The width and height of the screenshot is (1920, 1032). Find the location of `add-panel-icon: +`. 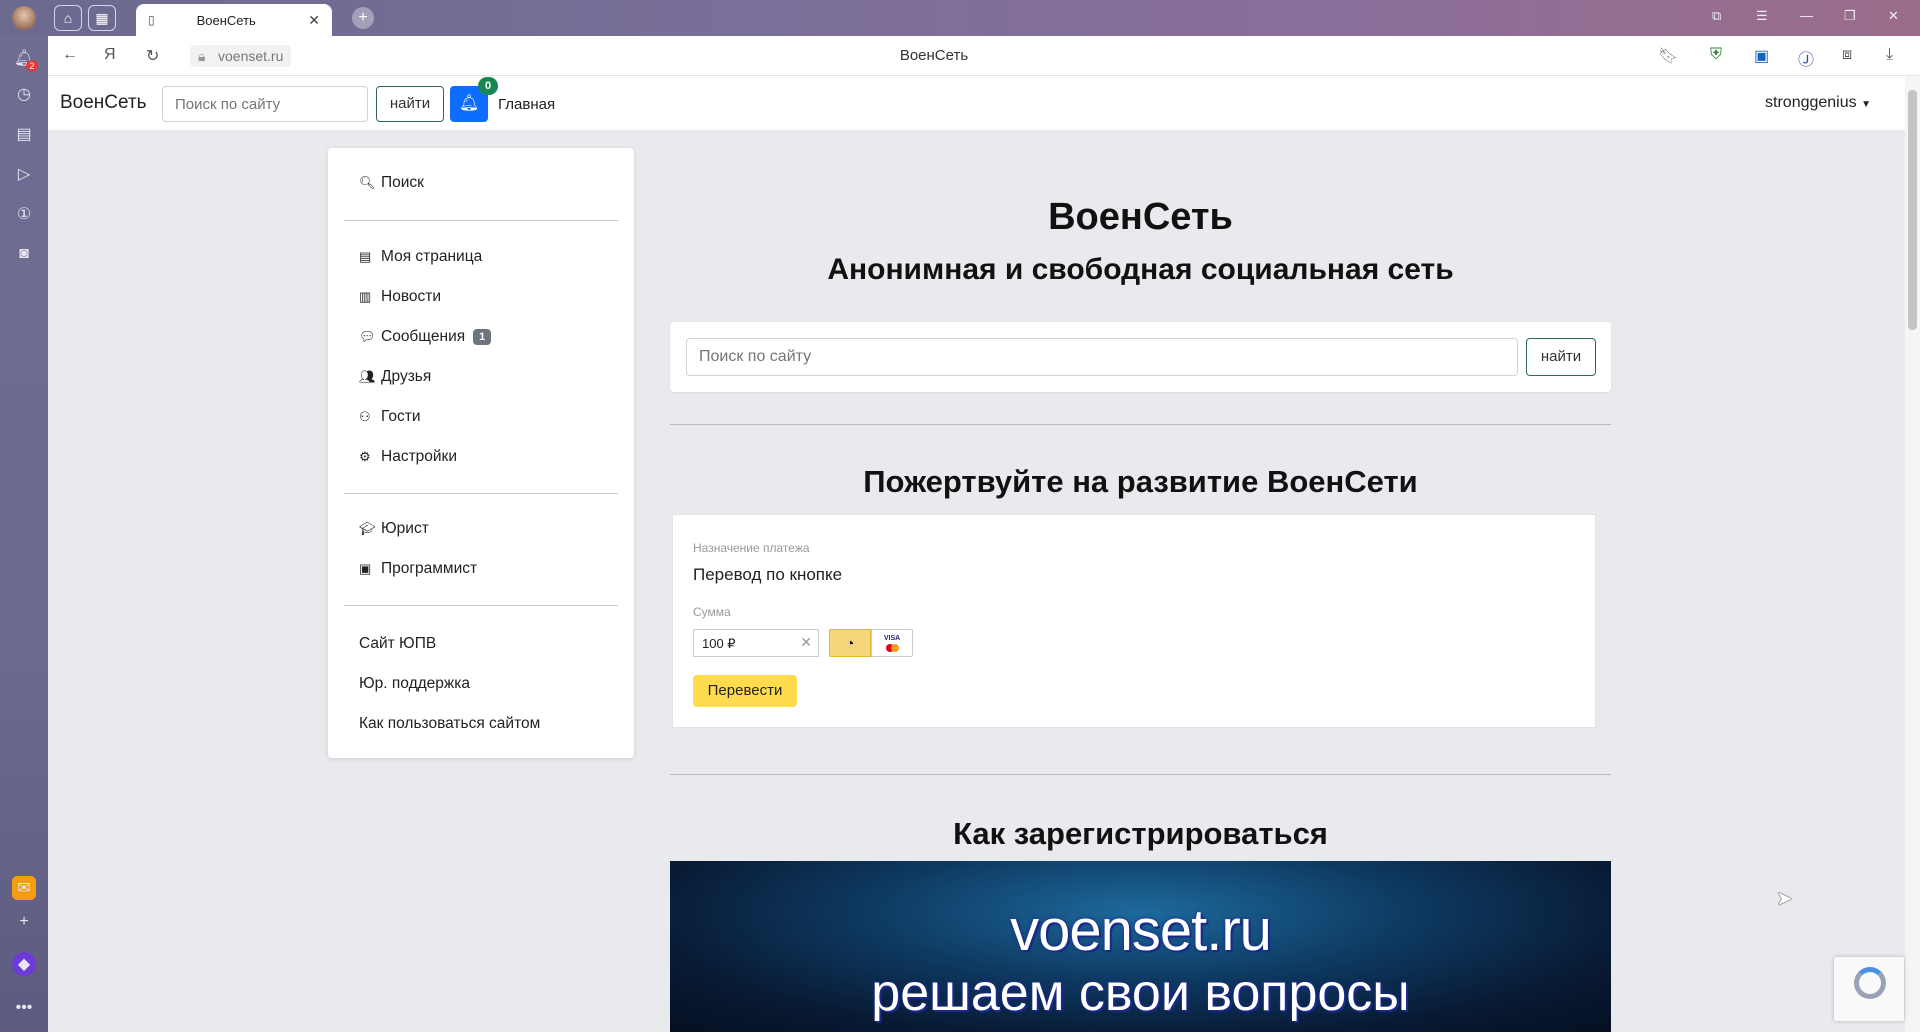

add-panel-icon: + is located at coordinates (24, 922).